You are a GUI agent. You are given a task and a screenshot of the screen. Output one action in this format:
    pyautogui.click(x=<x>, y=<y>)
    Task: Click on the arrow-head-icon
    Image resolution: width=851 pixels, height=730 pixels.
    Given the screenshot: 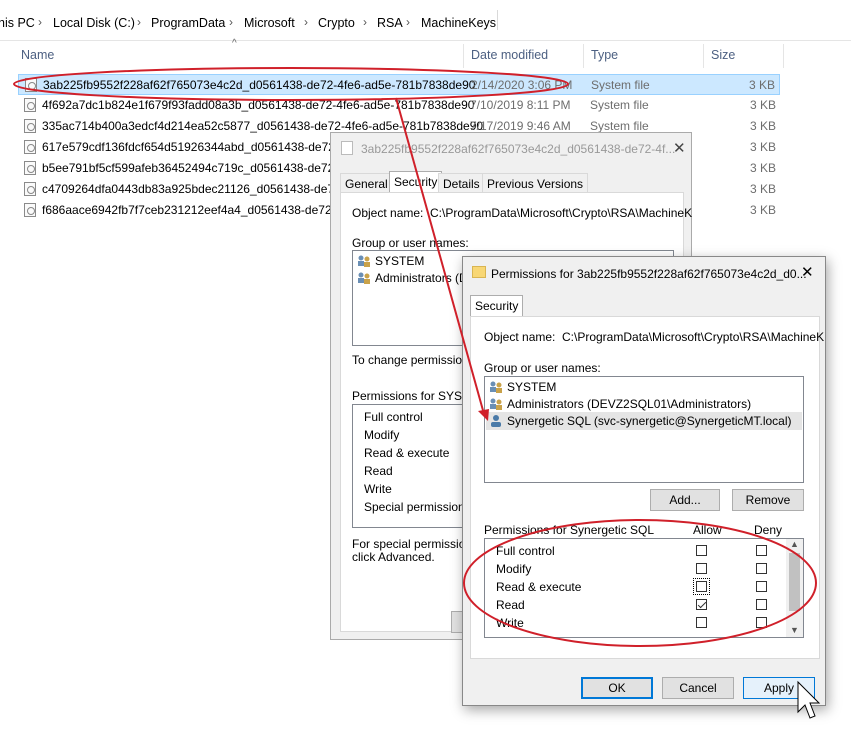 What is the action you would take?
    pyautogui.click(x=483, y=415)
    